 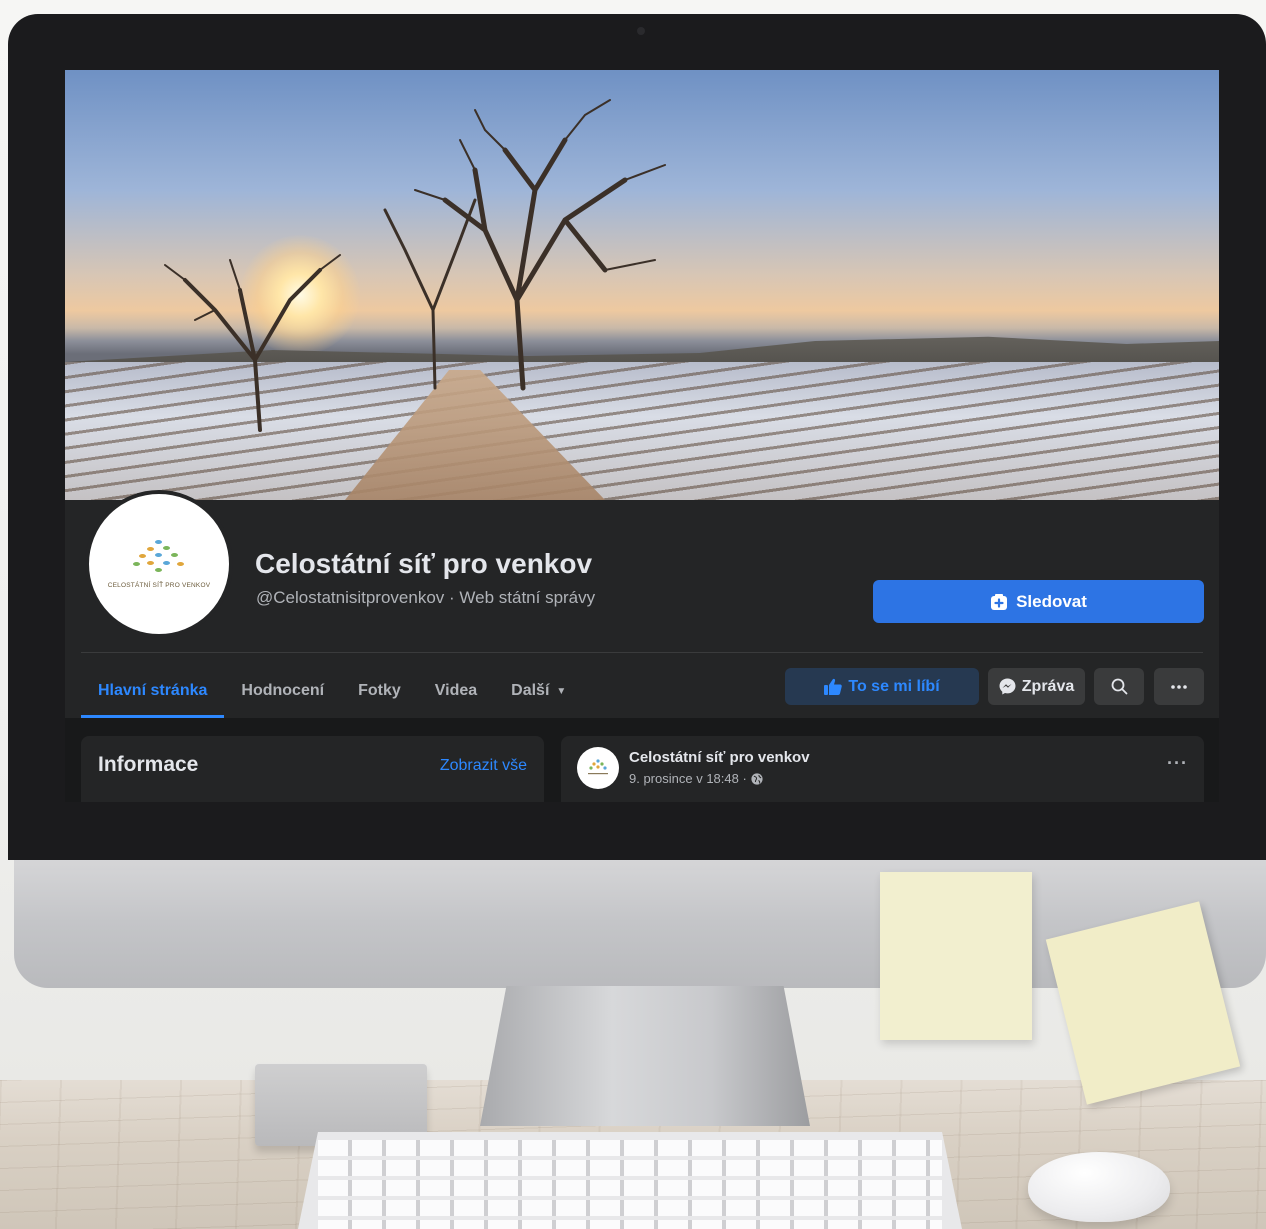 What do you see at coordinates (1099, 1187) in the screenshot?
I see `mouse` at bounding box center [1099, 1187].